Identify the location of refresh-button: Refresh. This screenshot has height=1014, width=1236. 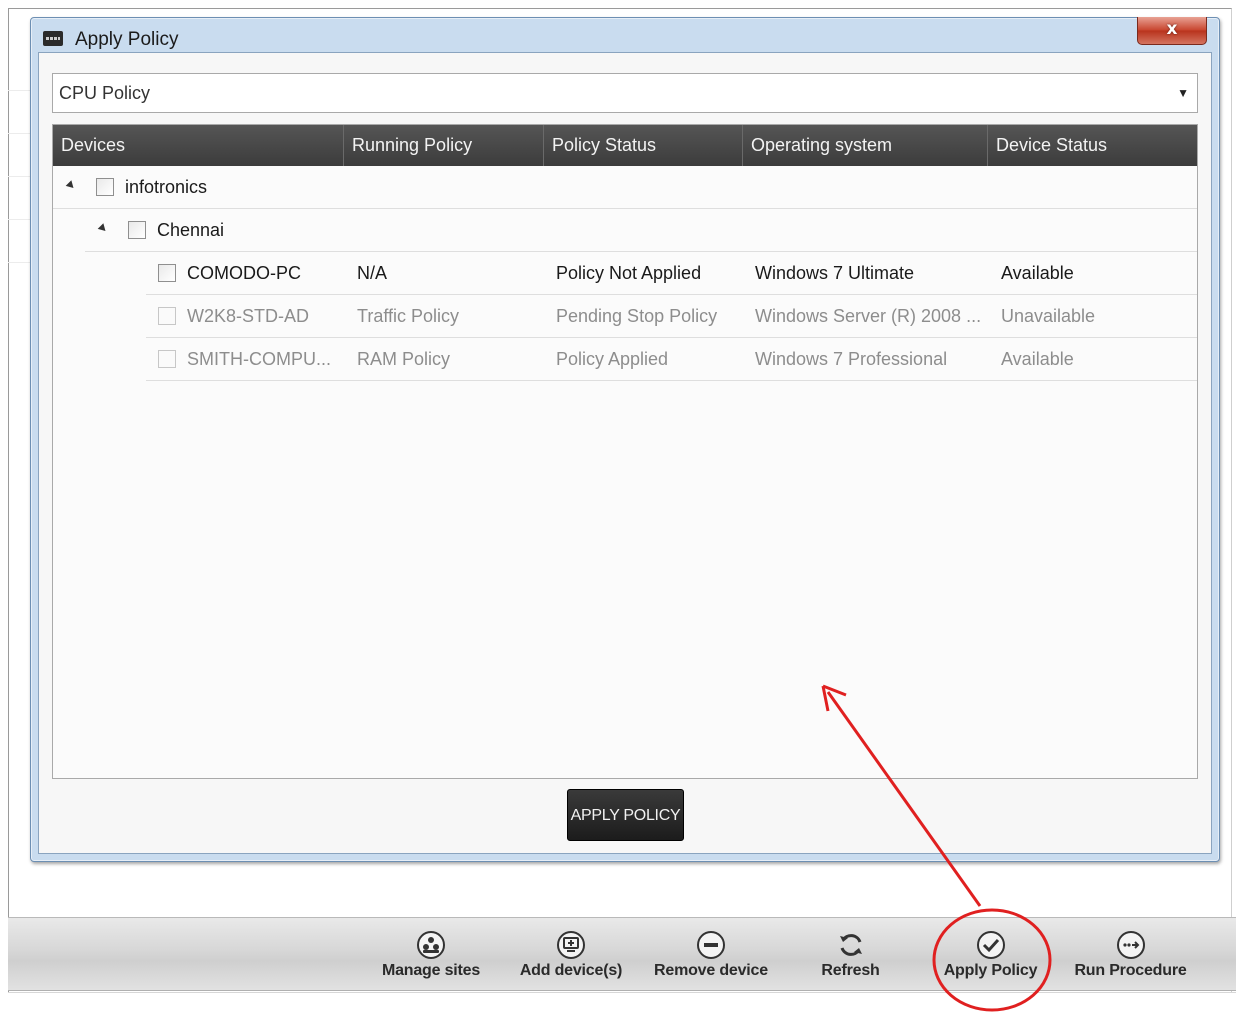
(850, 955).